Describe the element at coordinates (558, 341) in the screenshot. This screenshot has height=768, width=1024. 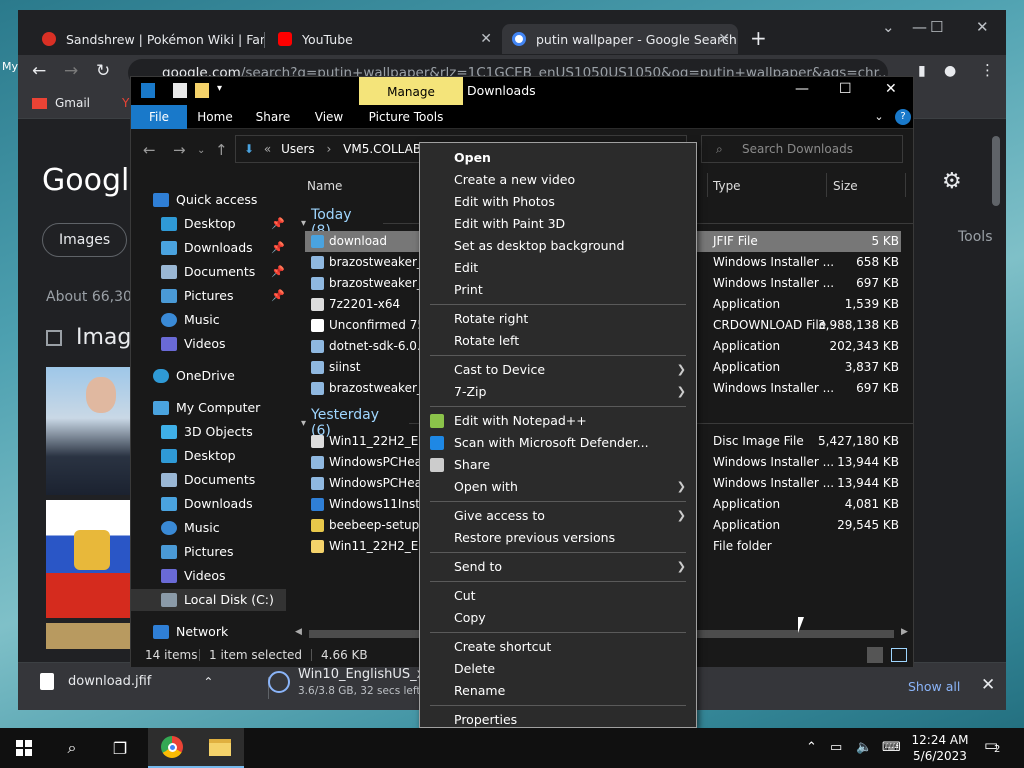
I see `menu-item-rotate-left: Rotate left` at that location.